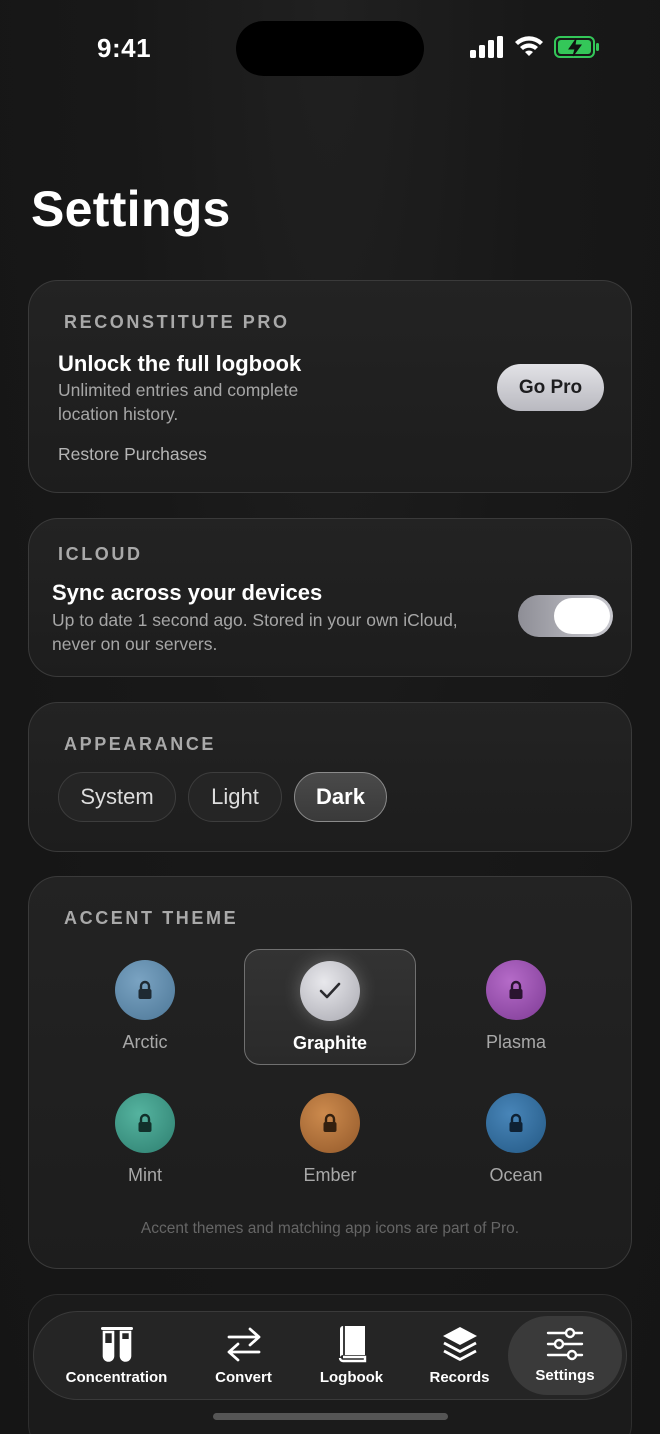 The image size is (660, 1434). What do you see at coordinates (565, 1344) in the screenshot?
I see `sliders-icon` at bounding box center [565, 1344].